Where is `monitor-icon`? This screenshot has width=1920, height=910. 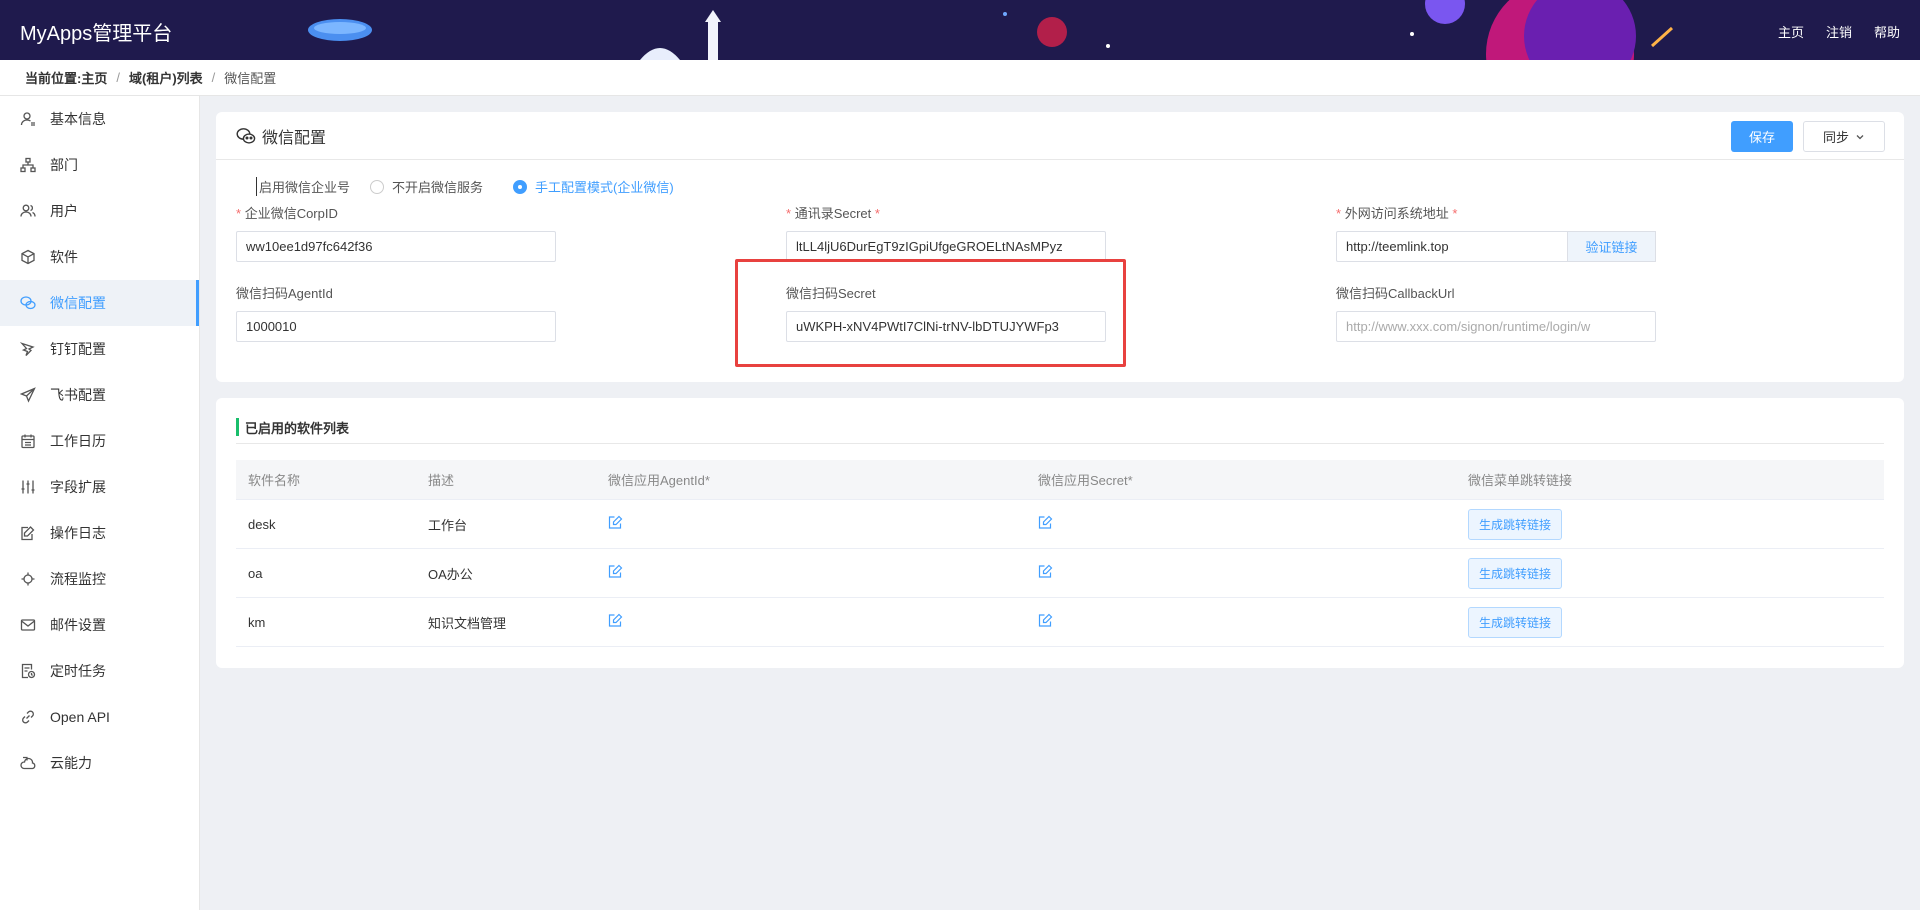
monitor-icon is located at coordinates (28, 579).